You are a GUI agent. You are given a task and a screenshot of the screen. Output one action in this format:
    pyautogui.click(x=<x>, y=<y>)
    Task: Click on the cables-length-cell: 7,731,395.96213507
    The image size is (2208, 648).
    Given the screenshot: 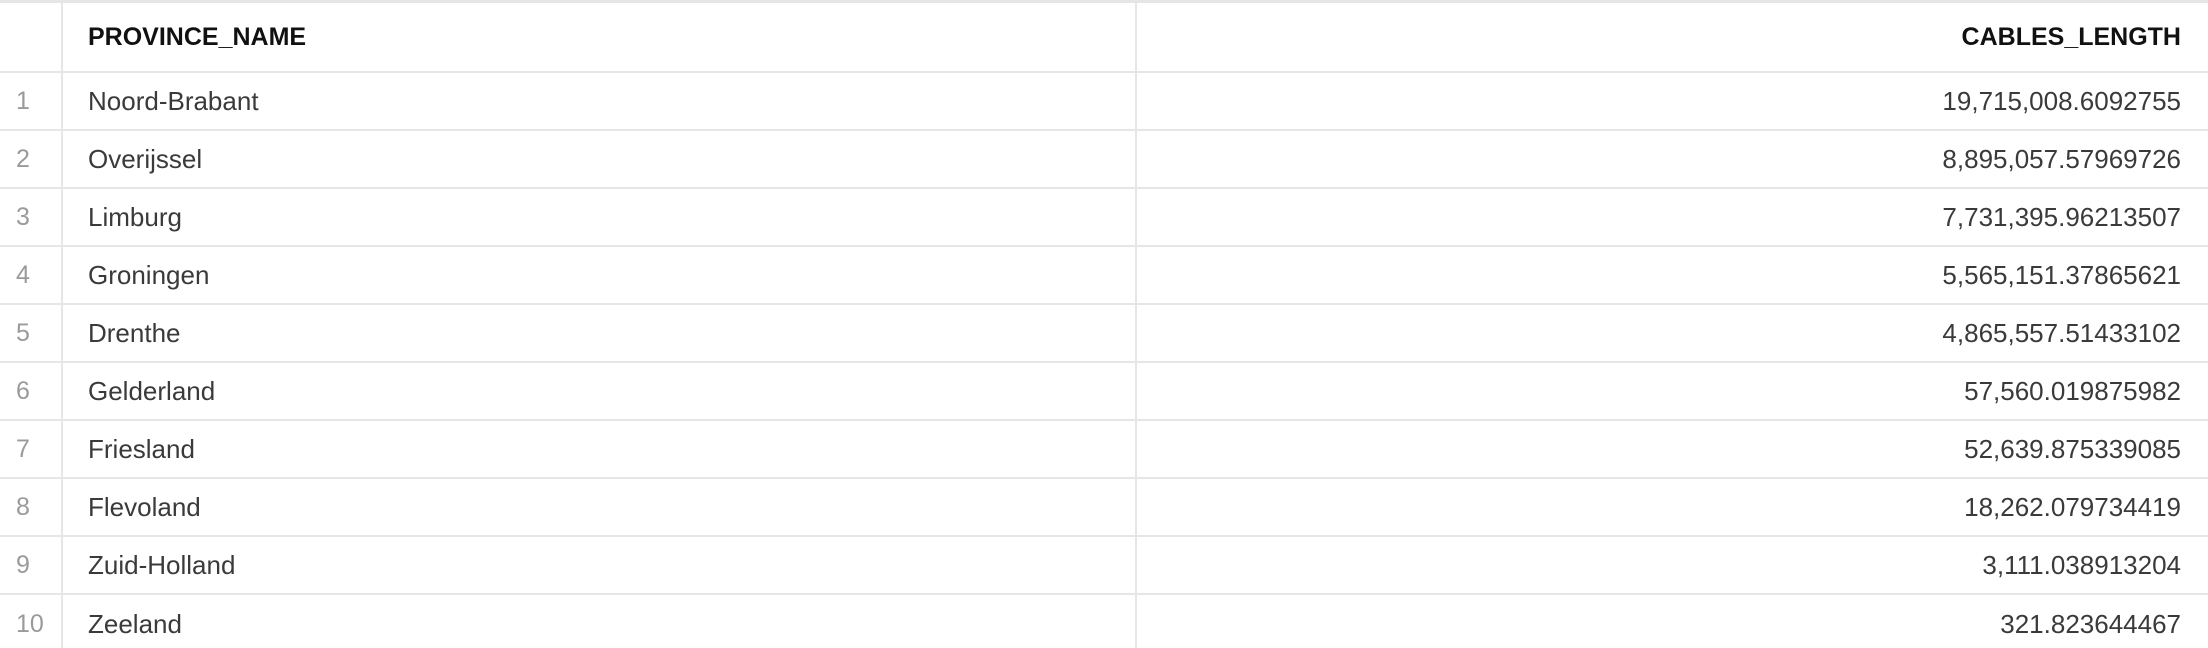 What is the action you would take?
    pyautogui.click(x=1672, y=217)
    